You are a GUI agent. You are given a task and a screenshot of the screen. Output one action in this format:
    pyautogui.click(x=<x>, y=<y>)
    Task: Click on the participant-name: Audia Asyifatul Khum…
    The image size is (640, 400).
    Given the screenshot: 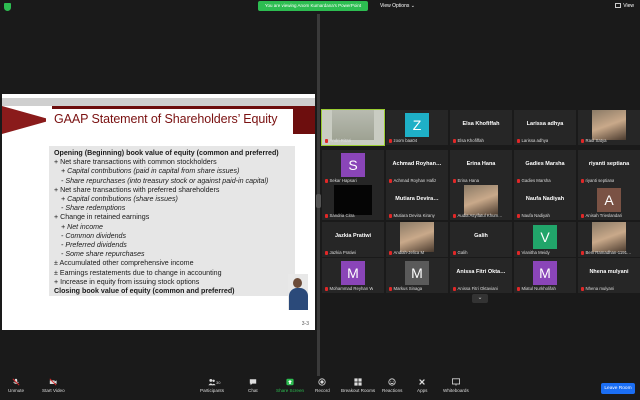 What is the action you would take?
    pyautogui.click(x=480, y=215)
    